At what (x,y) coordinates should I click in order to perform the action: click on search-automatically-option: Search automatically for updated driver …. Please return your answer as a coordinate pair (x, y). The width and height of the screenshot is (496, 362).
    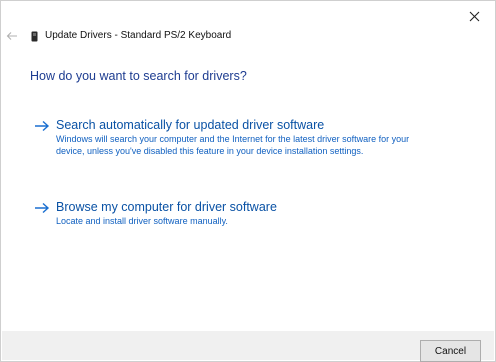
    Looking at the image, I should click on (254, 146).